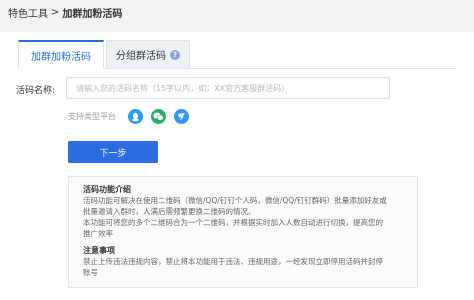  I want to click on platform-row: 支持类型平台, so click(128, 116).